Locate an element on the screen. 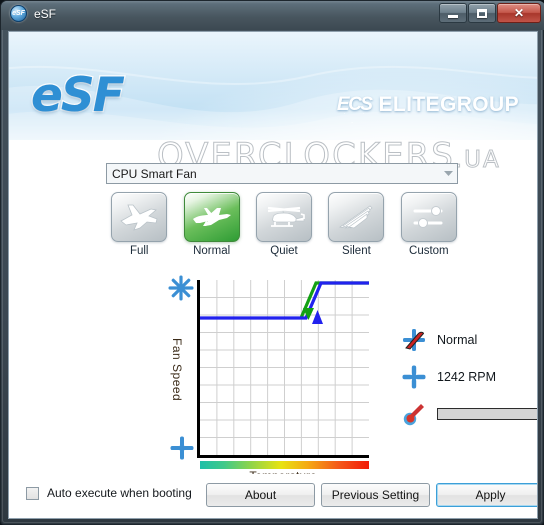 The height and width of the screenshot is (525, 544). arrow-up-blue is located at coordinates (317, 317).